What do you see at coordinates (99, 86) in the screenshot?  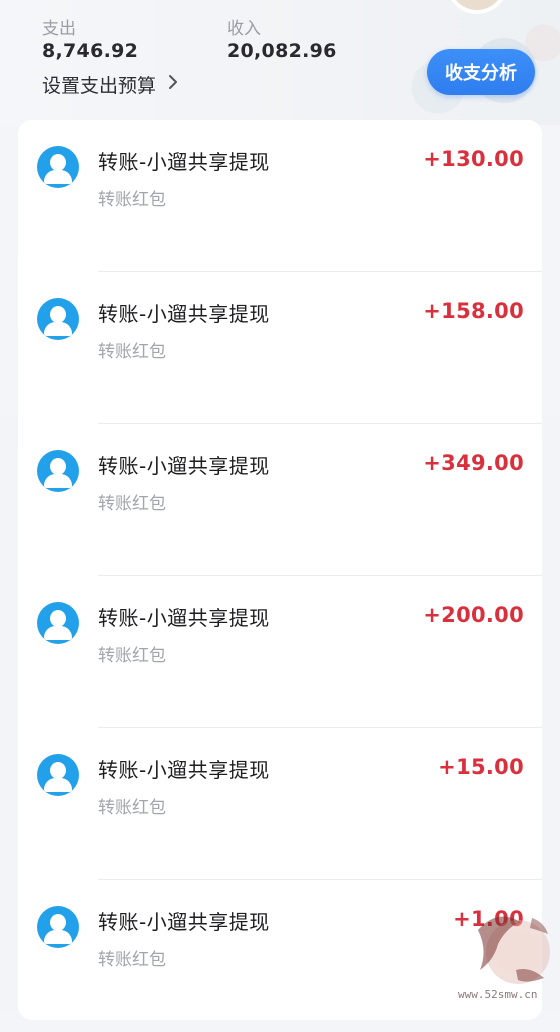 I see `set-budget-label: 设置支出预算` at bounding box center [99, 86].